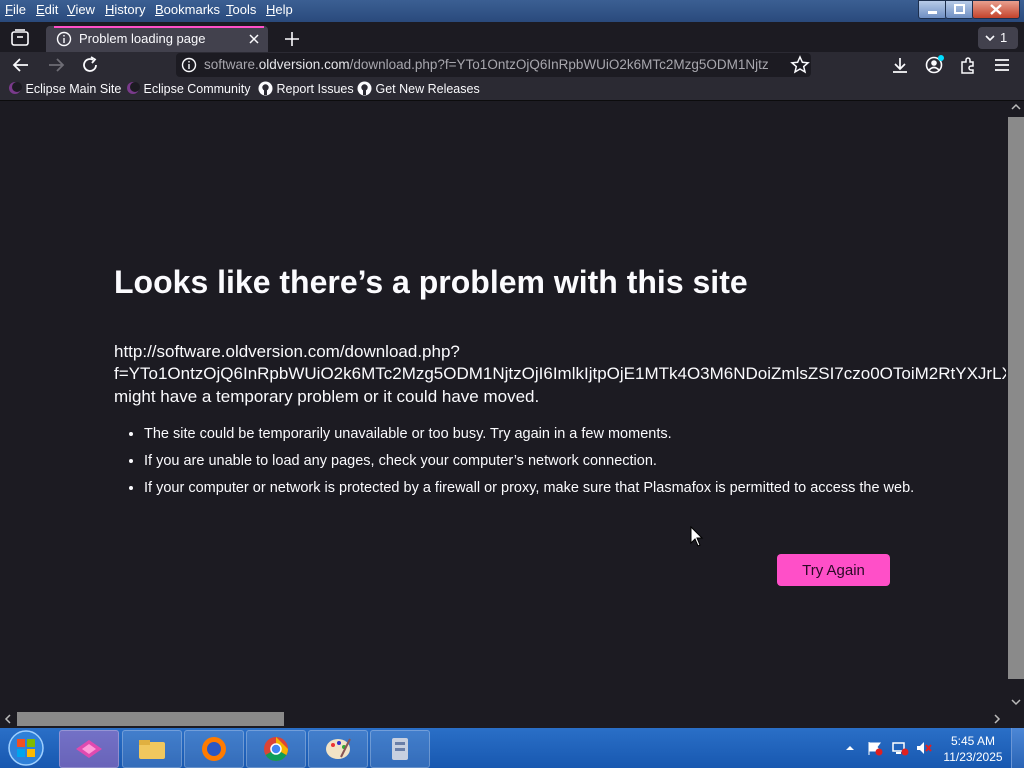  What do you see at coordinates (56, 65) in the screenshot?
I see `forward-arrow-icon` at bounding box center [56, 65].